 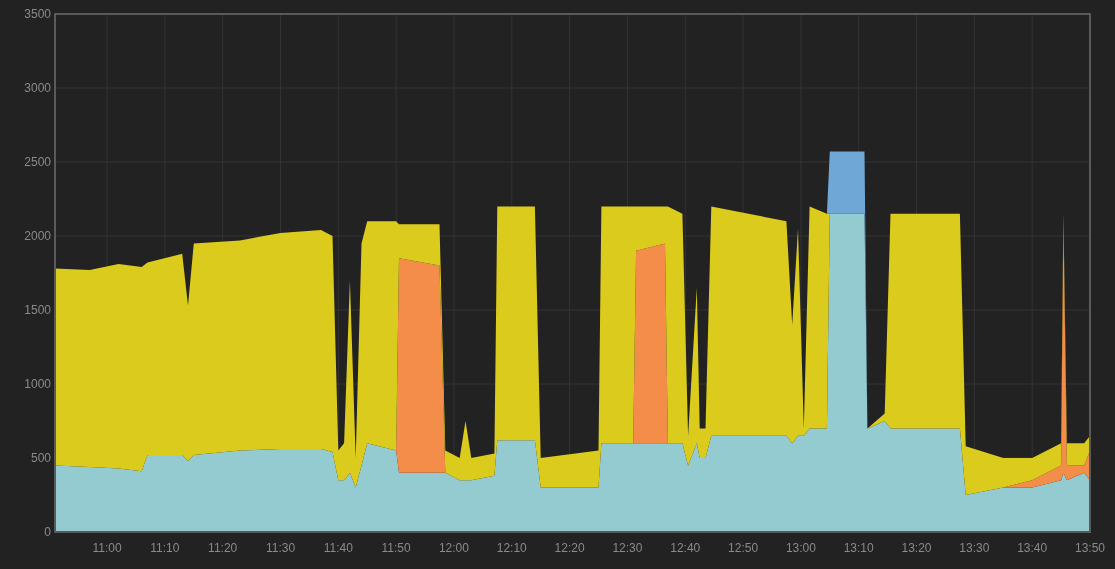 I want to click on x-tick-label: 11:30, so click(x=280, y=548).